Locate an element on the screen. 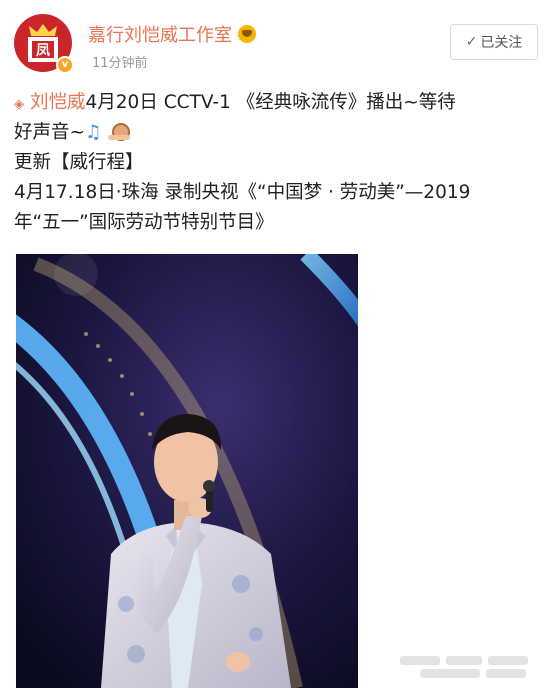  crown-emoji-icon is located at coordinates (247, 34).